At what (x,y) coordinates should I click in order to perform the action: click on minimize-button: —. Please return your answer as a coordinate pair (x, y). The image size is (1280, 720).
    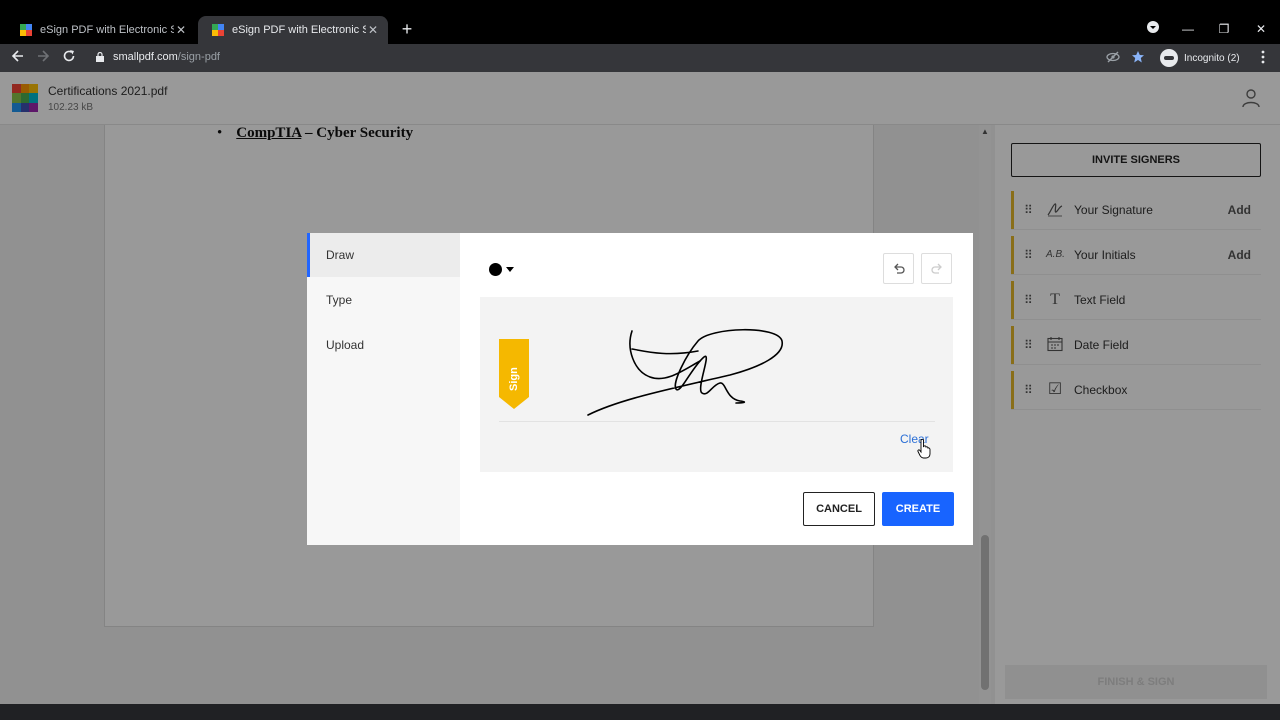
    Looking at the image, I should click on (1188, 29).